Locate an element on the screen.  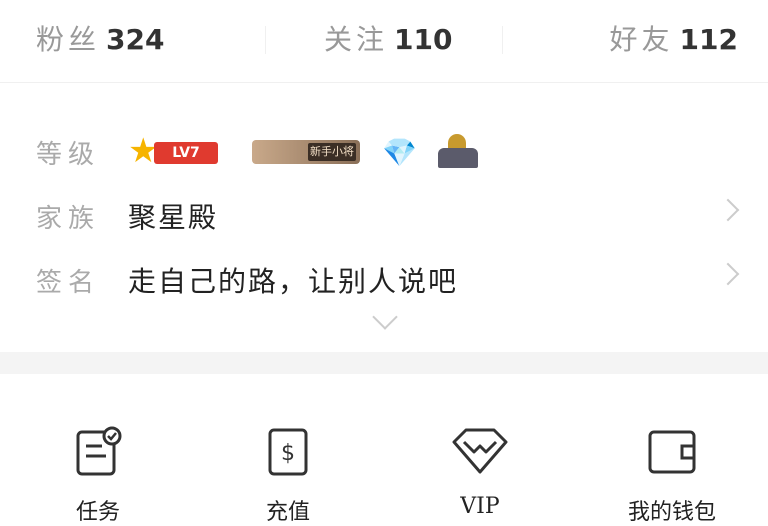
recharge-icon: $ is located at coordinates (288, 452).